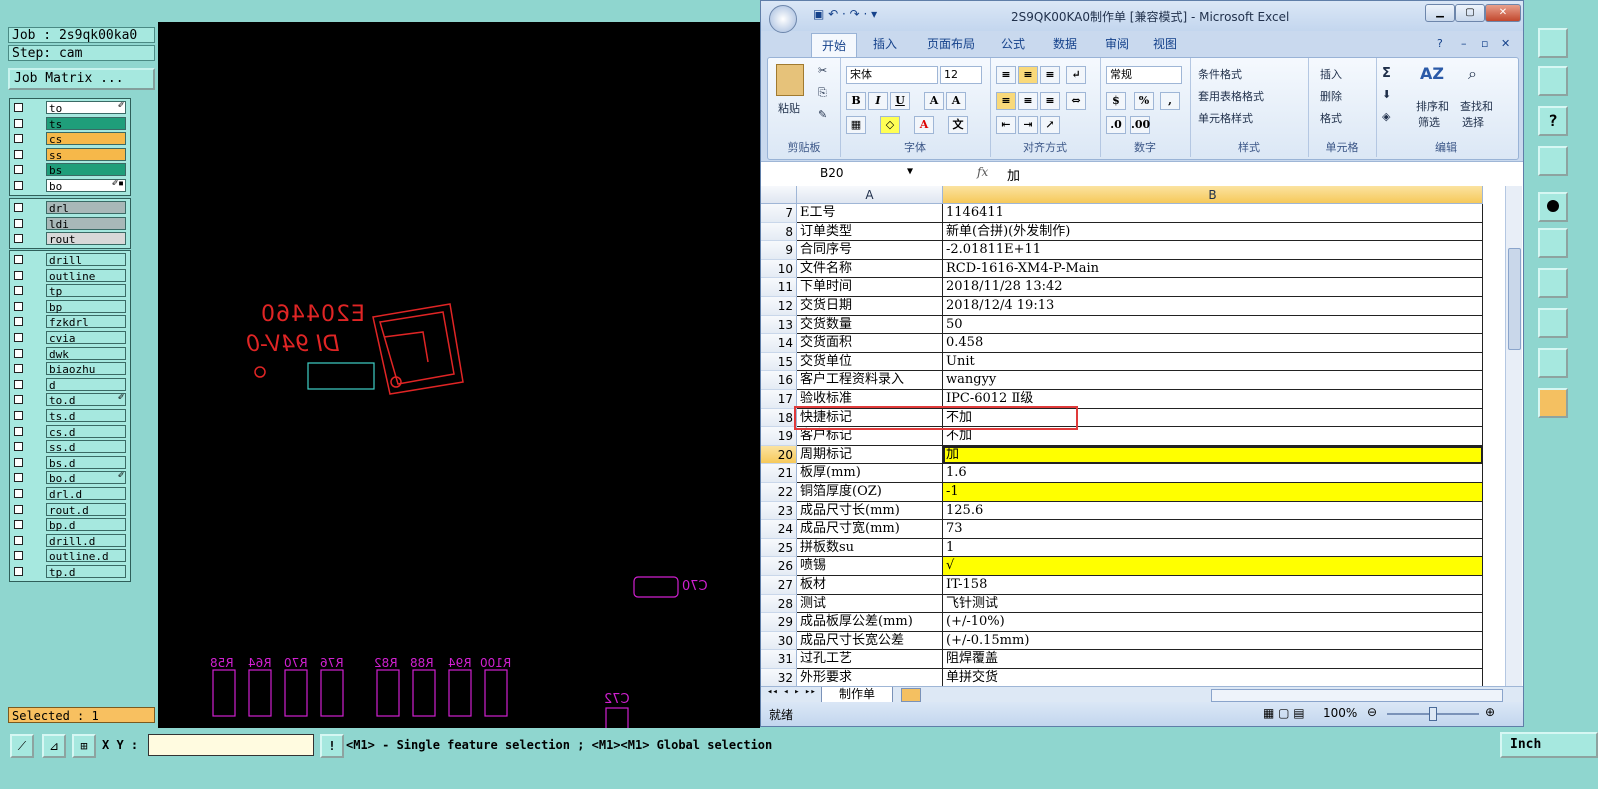  Describe the element at coordinates (231, 745) in the screenshot. I see `xy-input` at that location.